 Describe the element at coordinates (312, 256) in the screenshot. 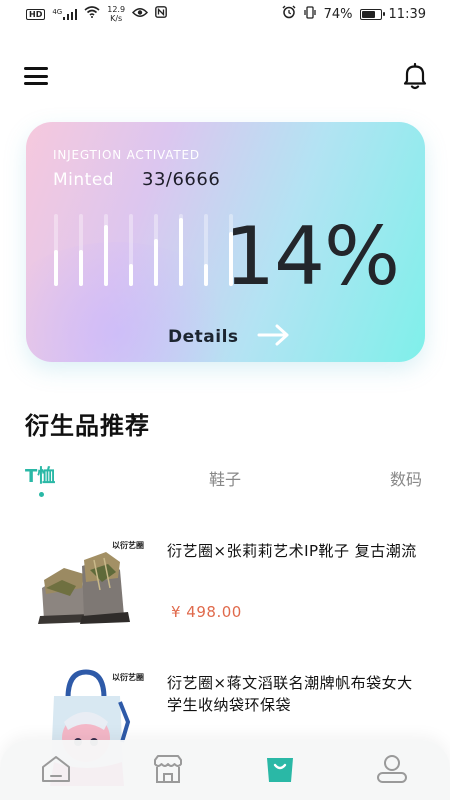

I see `activation-percent: 14%` at that location.